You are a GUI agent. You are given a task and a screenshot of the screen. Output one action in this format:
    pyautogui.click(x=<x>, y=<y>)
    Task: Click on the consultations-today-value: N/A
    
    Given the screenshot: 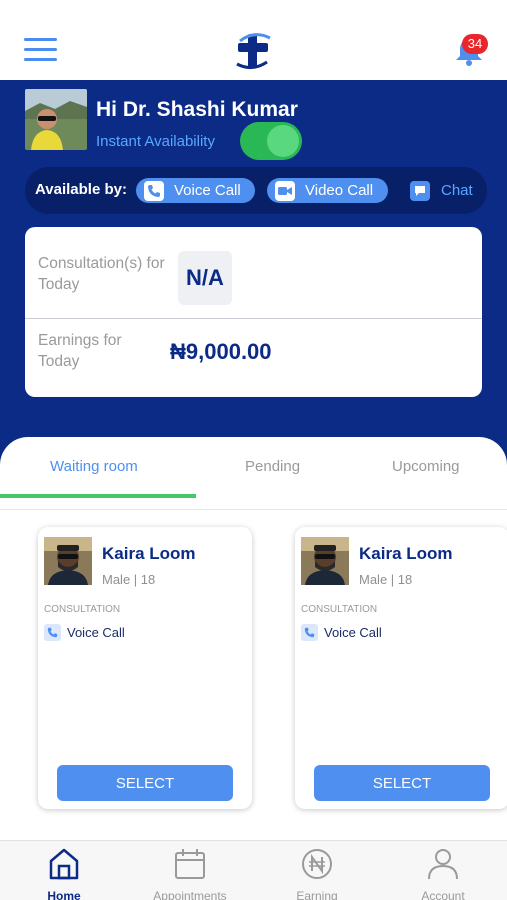 What is the action you would take?
    pyautogui.click(x=205, y=278)
    